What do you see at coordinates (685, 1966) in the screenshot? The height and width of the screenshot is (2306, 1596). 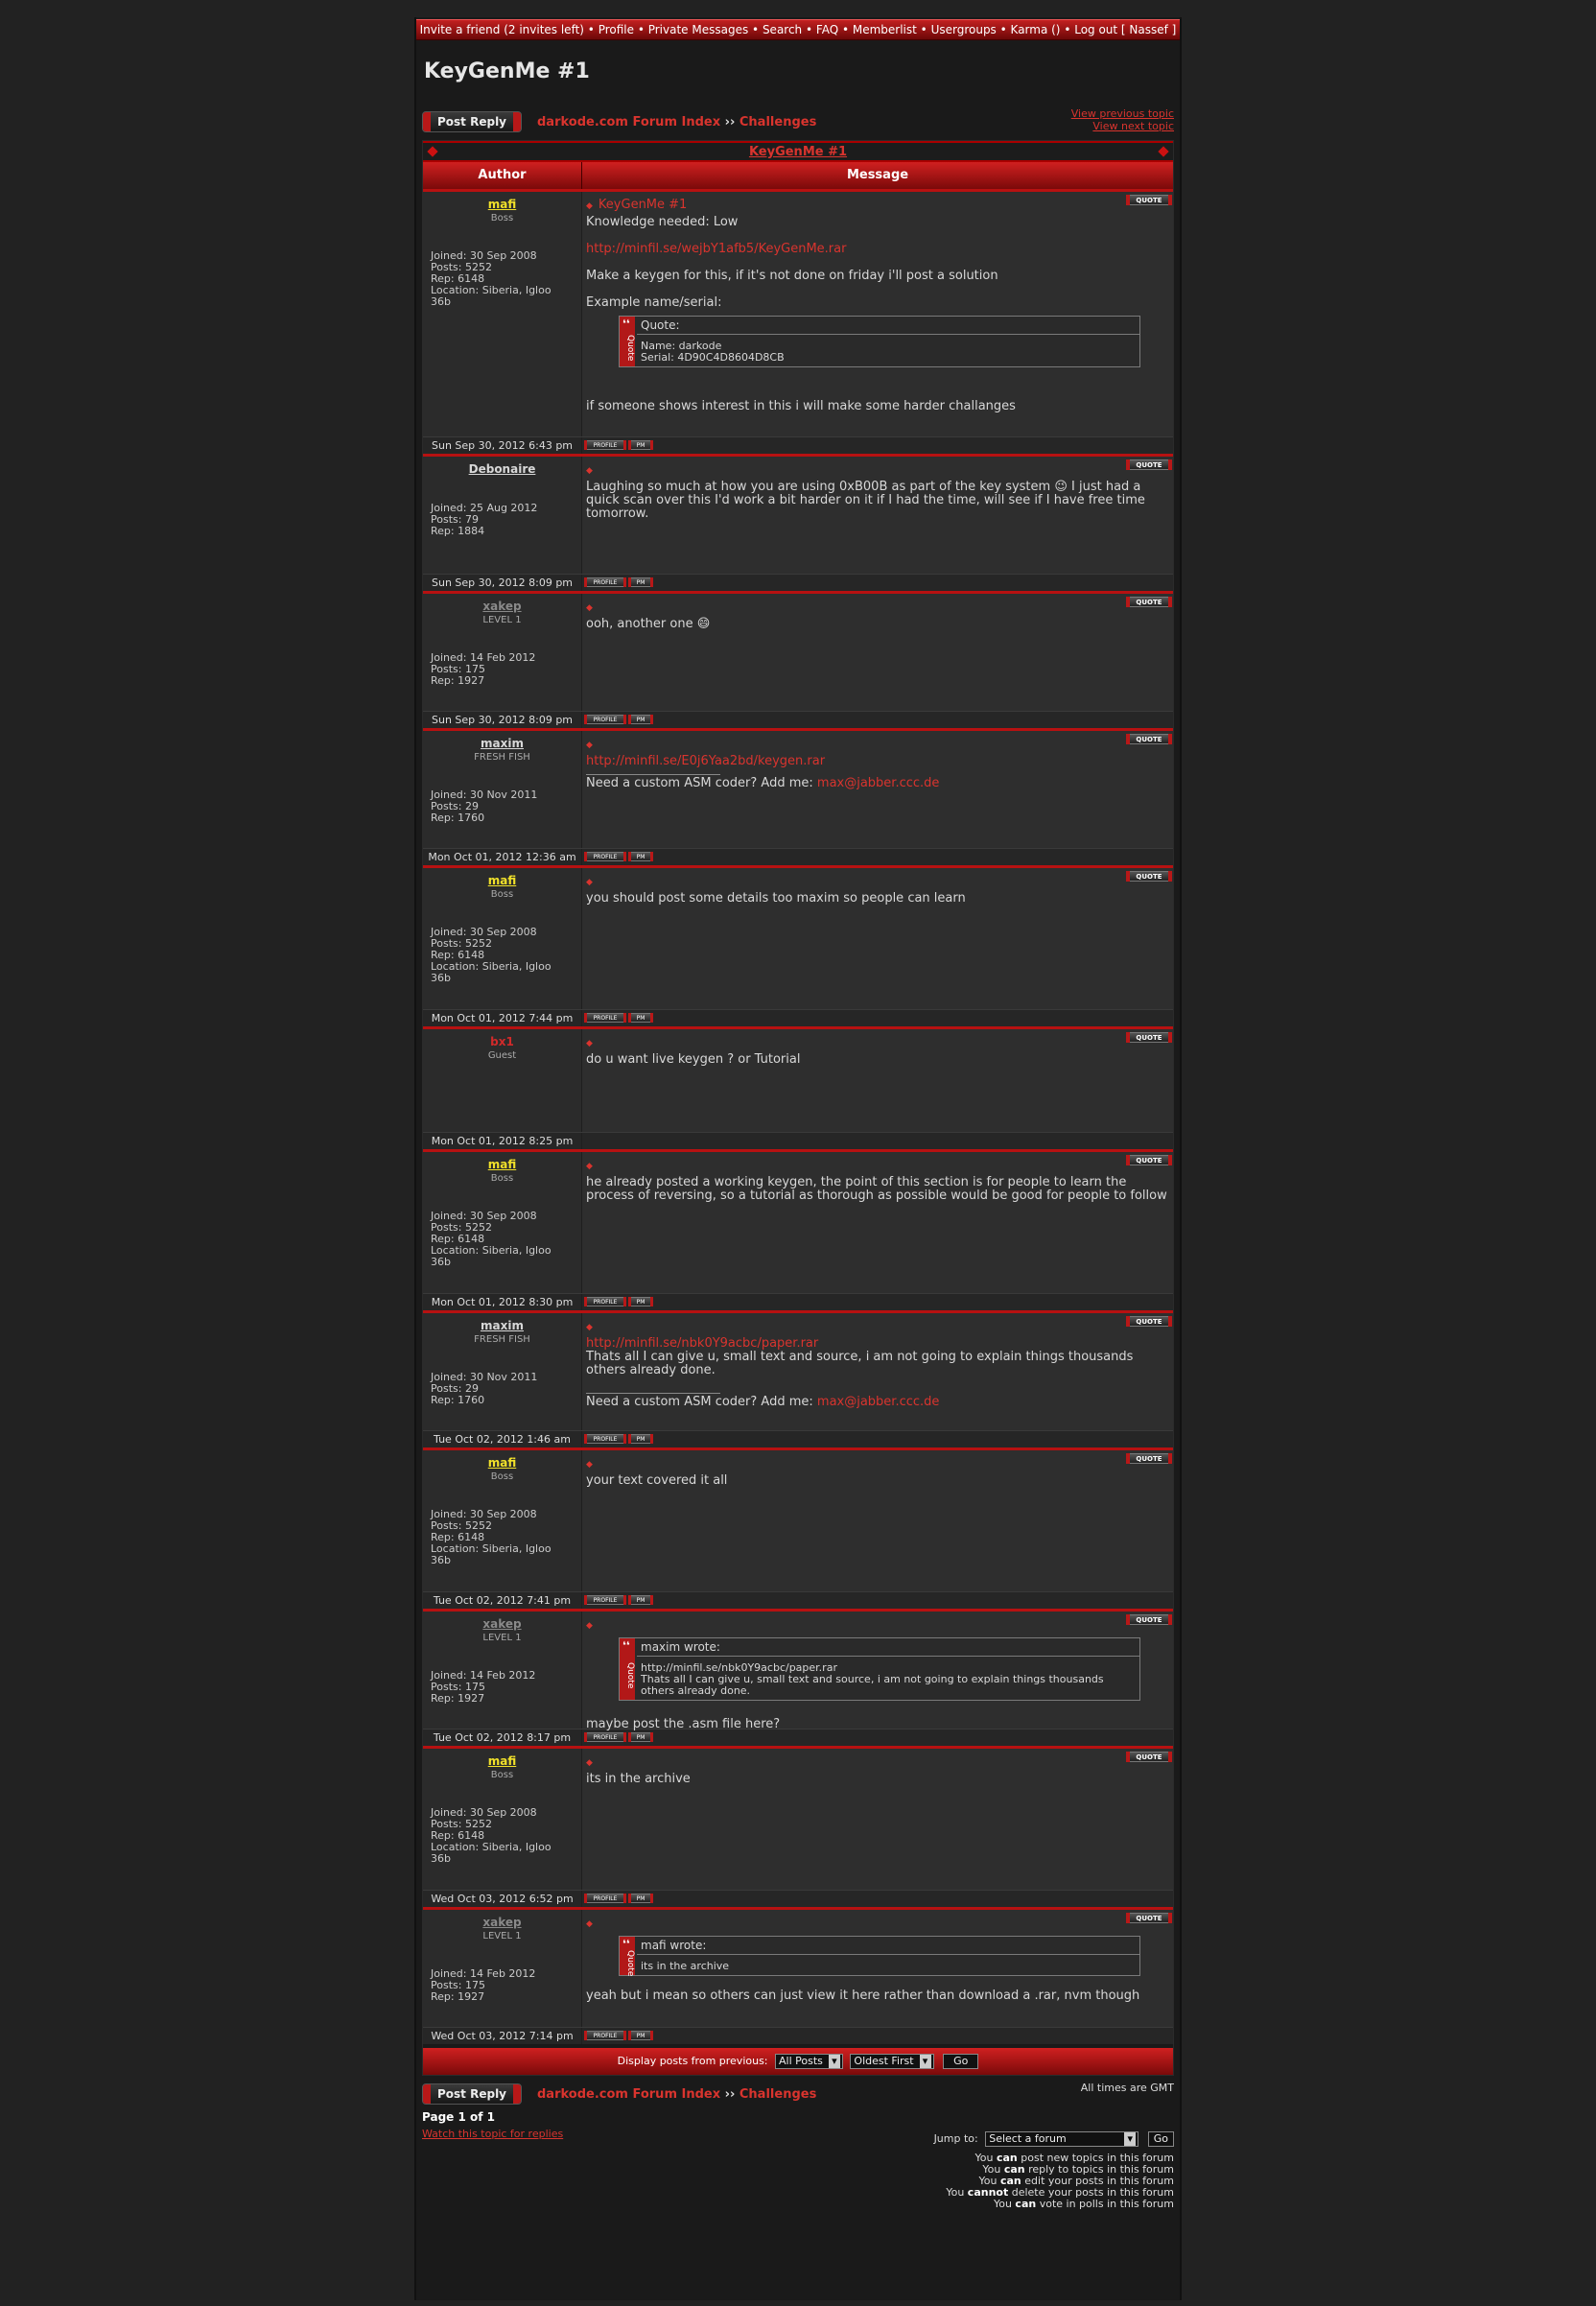 I see `quote-line: its in the archive` at bounding box center [685, 1966].